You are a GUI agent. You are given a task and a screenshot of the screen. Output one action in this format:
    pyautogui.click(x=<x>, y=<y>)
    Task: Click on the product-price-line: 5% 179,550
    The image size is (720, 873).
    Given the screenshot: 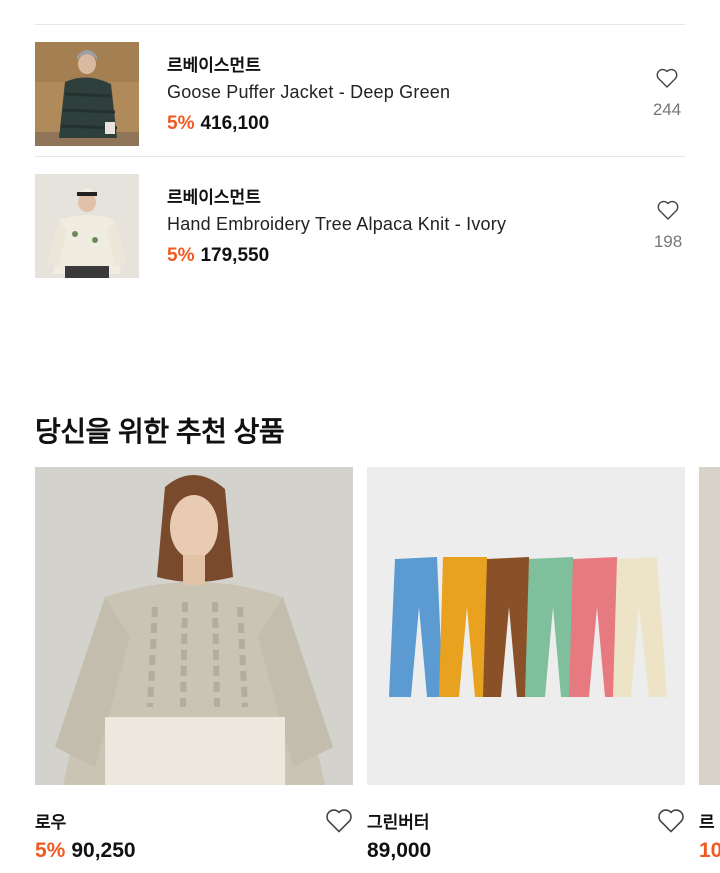 What is the action you would take?
    pyautogui.click(x=218, y=256)
    